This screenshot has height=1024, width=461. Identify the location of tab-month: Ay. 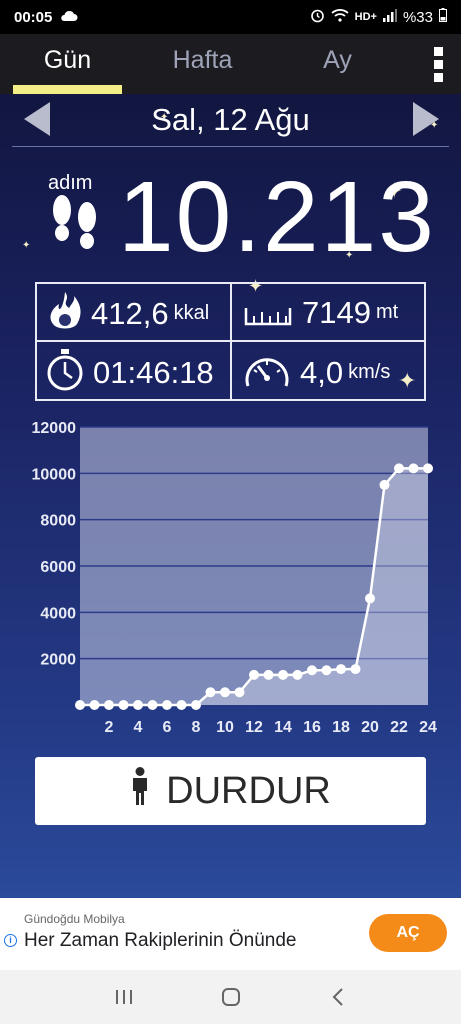
(337, 64).